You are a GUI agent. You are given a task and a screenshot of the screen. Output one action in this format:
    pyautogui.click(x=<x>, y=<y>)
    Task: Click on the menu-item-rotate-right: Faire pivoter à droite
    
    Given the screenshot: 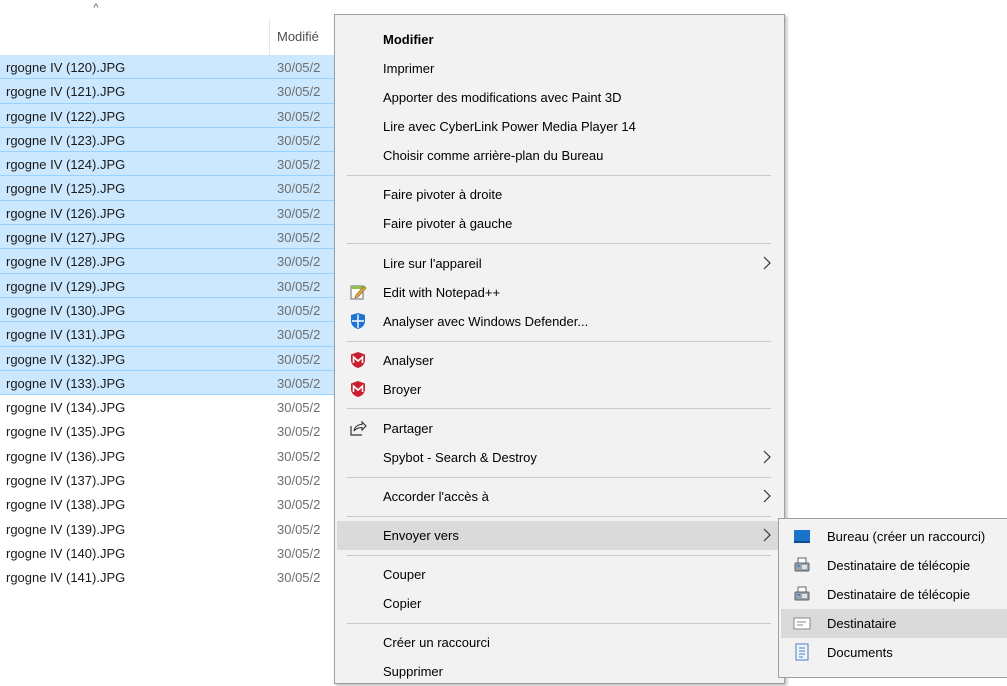 What is the action you would take?
    pyautogui.click(x=560, y=194)
    